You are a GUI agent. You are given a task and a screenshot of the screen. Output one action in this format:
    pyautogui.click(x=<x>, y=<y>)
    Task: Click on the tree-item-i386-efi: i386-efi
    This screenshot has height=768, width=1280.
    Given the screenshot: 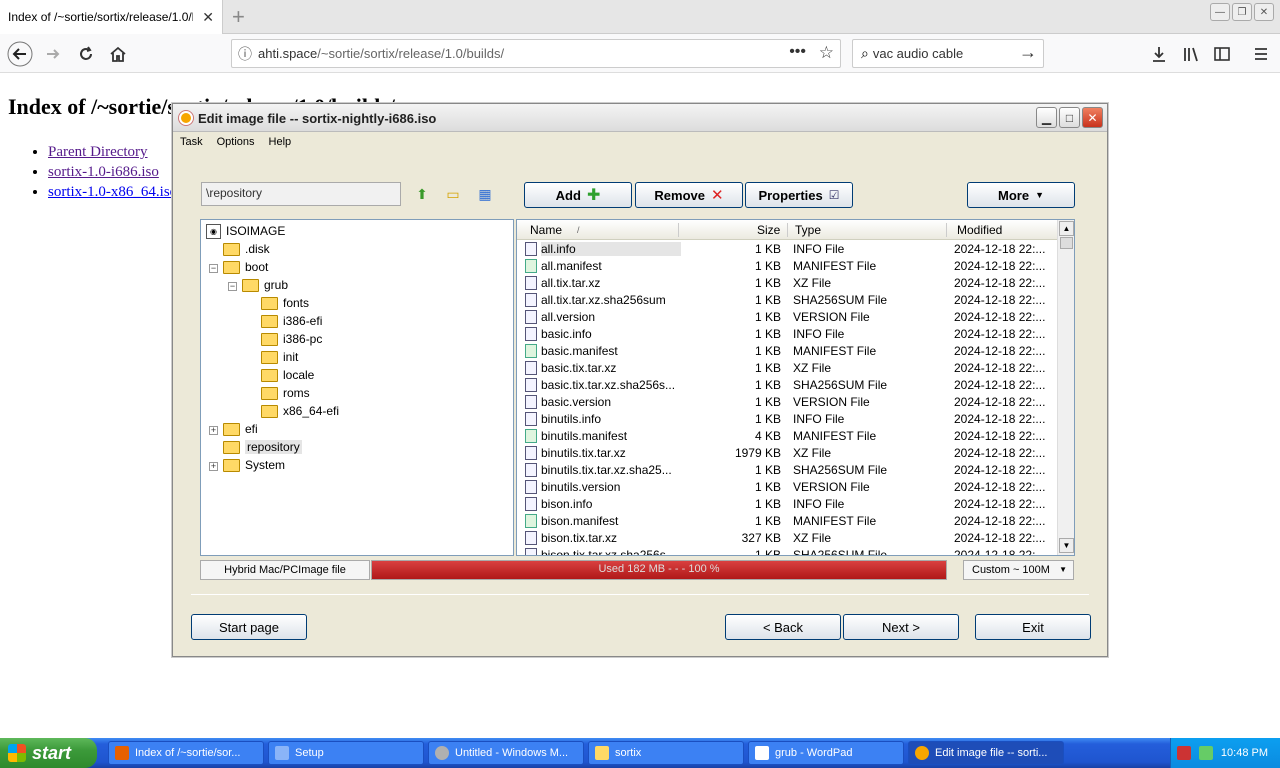 What is the action you would take?
    pyautogui.click(x=291, y=321)
    